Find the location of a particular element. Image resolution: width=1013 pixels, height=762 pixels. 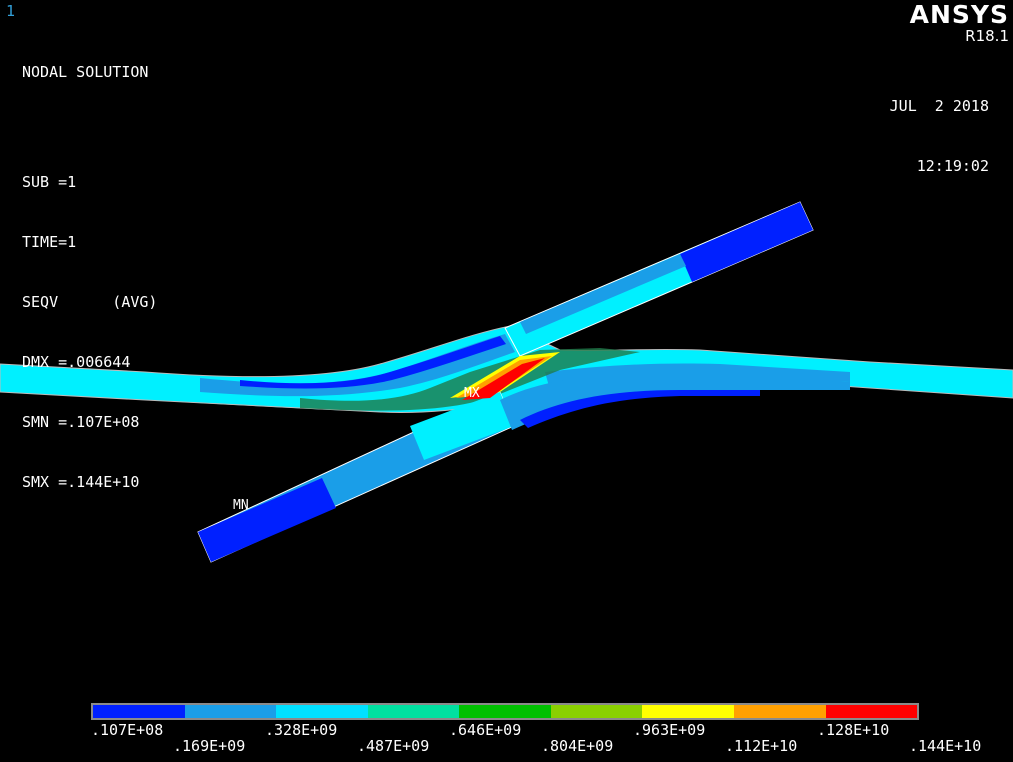

inclined-plate-upper-blue is located at coordinates (746, 242).